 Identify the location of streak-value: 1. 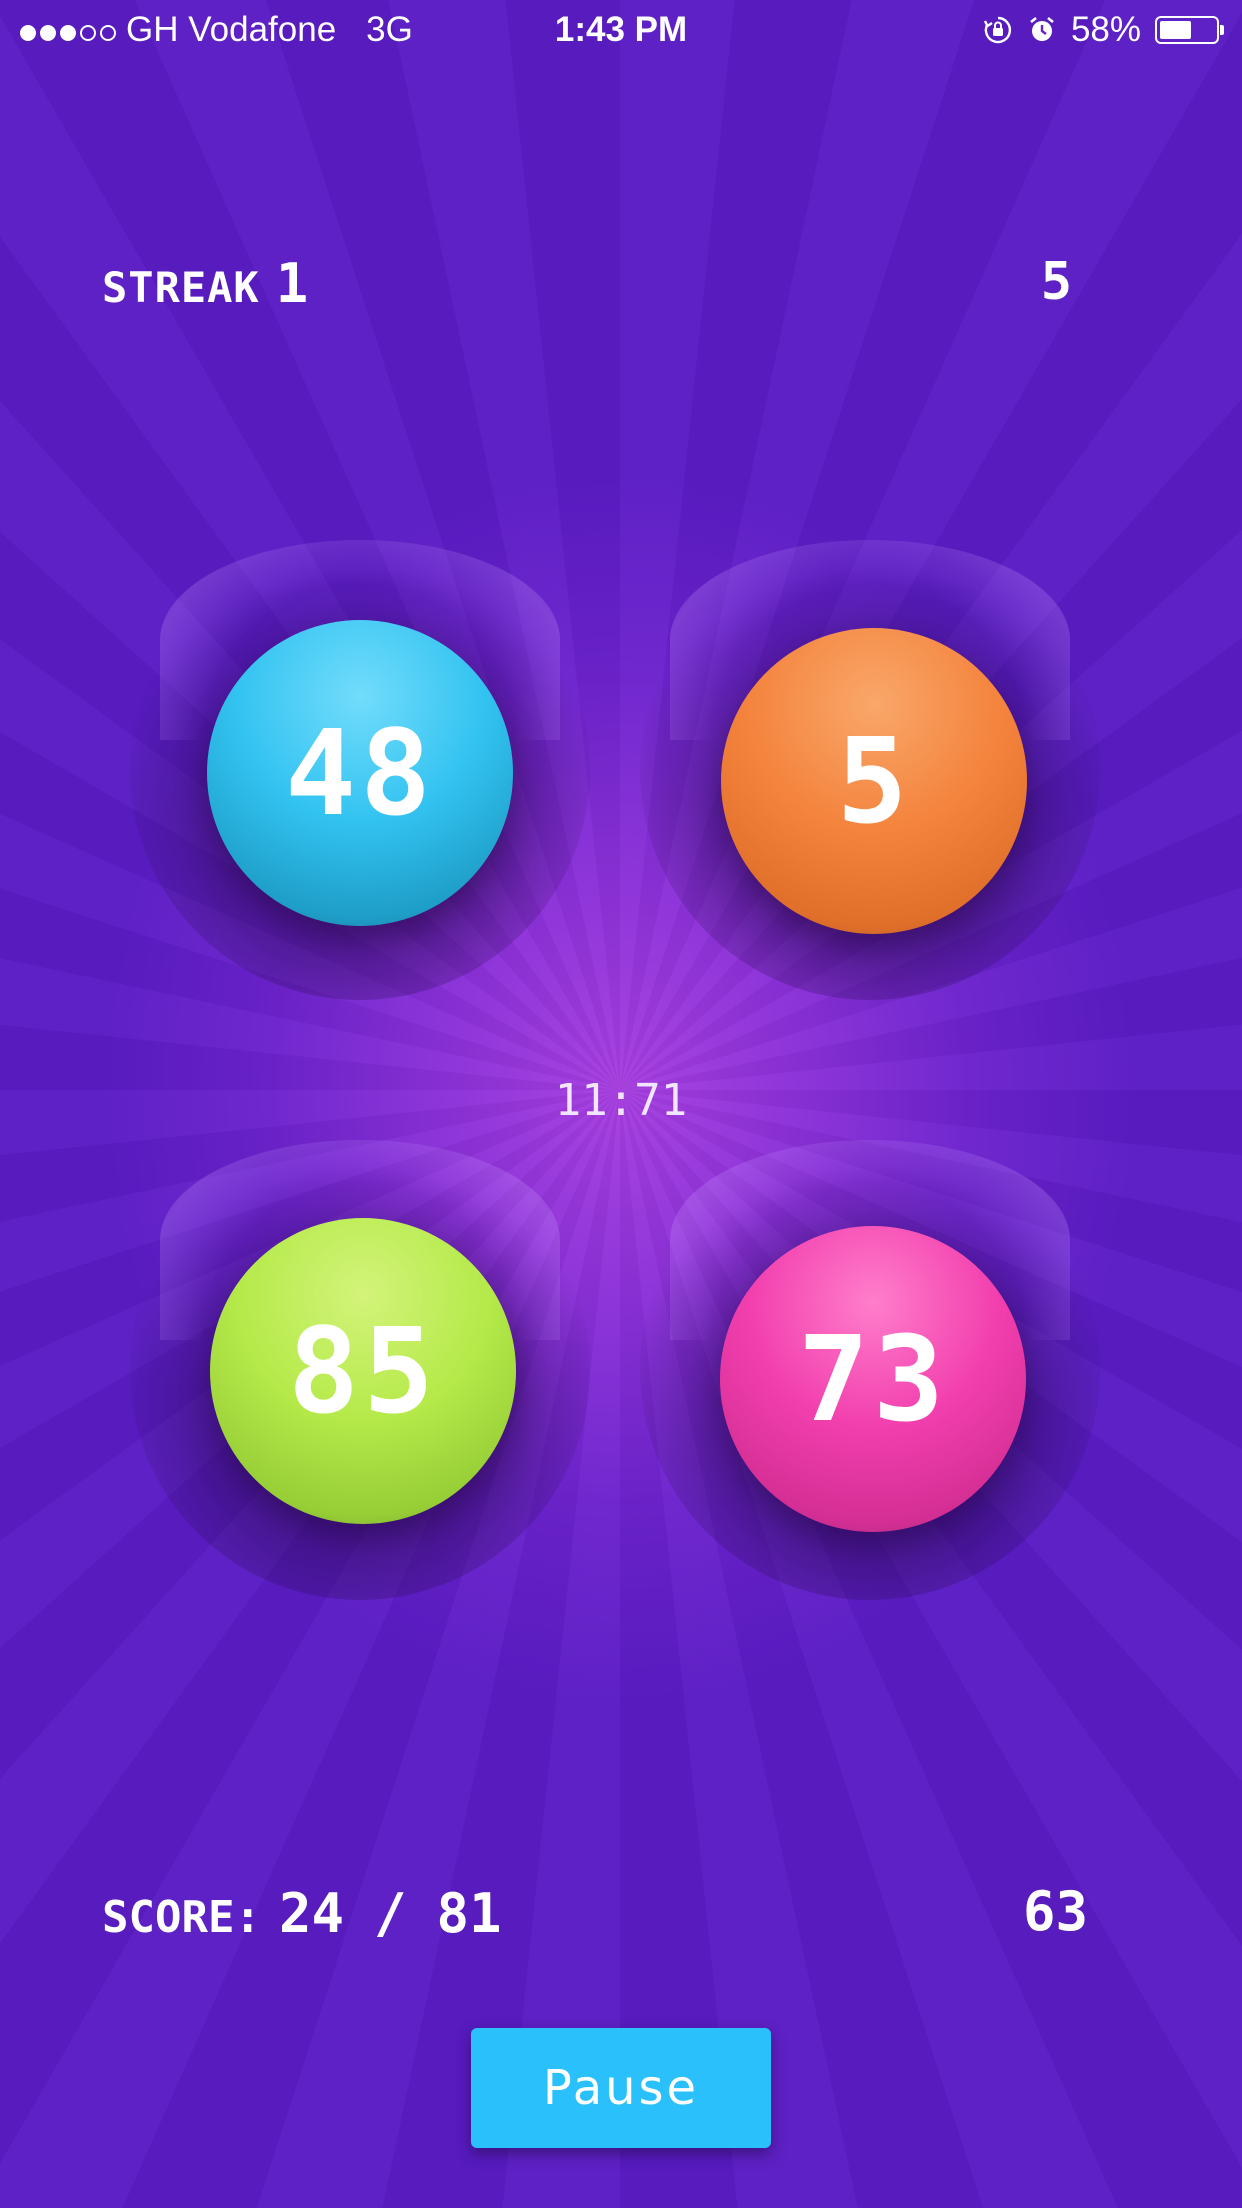
(292, 283).